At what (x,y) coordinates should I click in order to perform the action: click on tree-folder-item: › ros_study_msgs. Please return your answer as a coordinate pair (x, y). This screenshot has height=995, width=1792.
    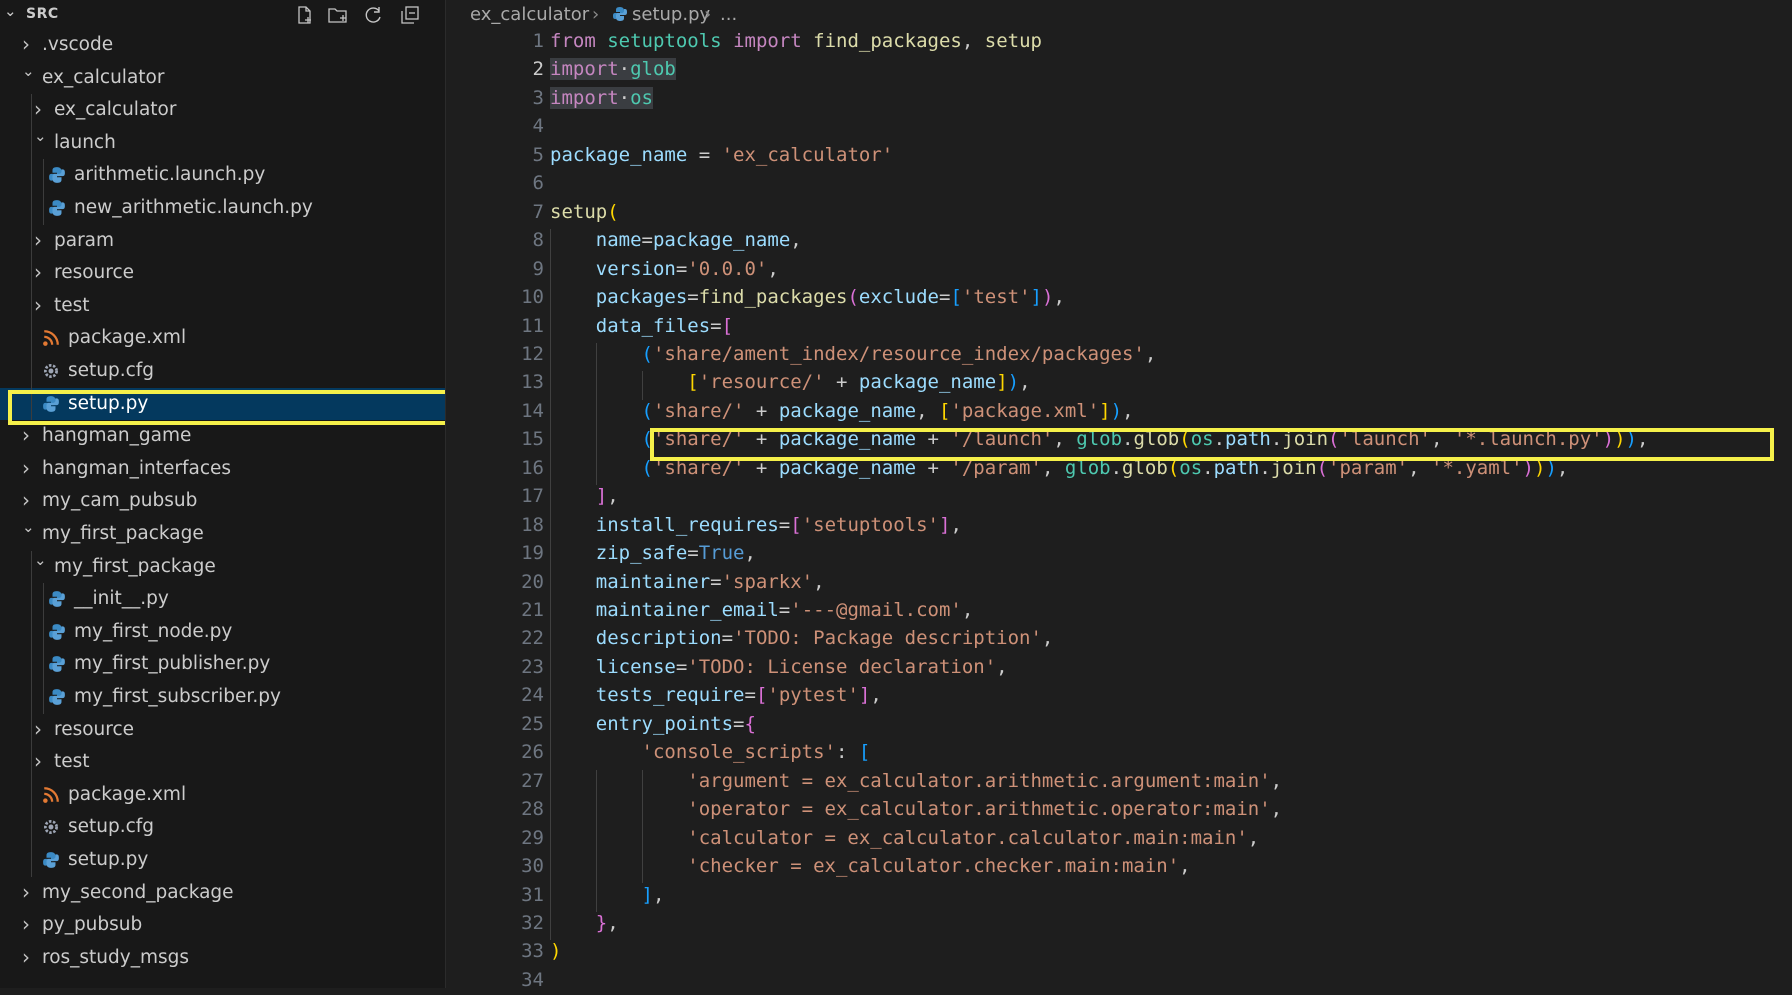
    Looking at the image, I should click on (222, 958).